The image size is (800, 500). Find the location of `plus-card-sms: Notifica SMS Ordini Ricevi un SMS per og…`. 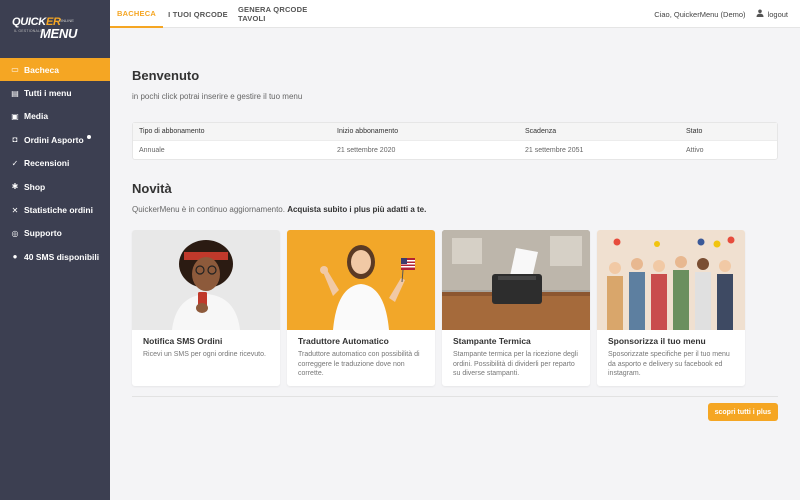

plus-card-sms: Notifica SMS Ordini Ricevi un SMS per og… is located at coordinates (206, 308).